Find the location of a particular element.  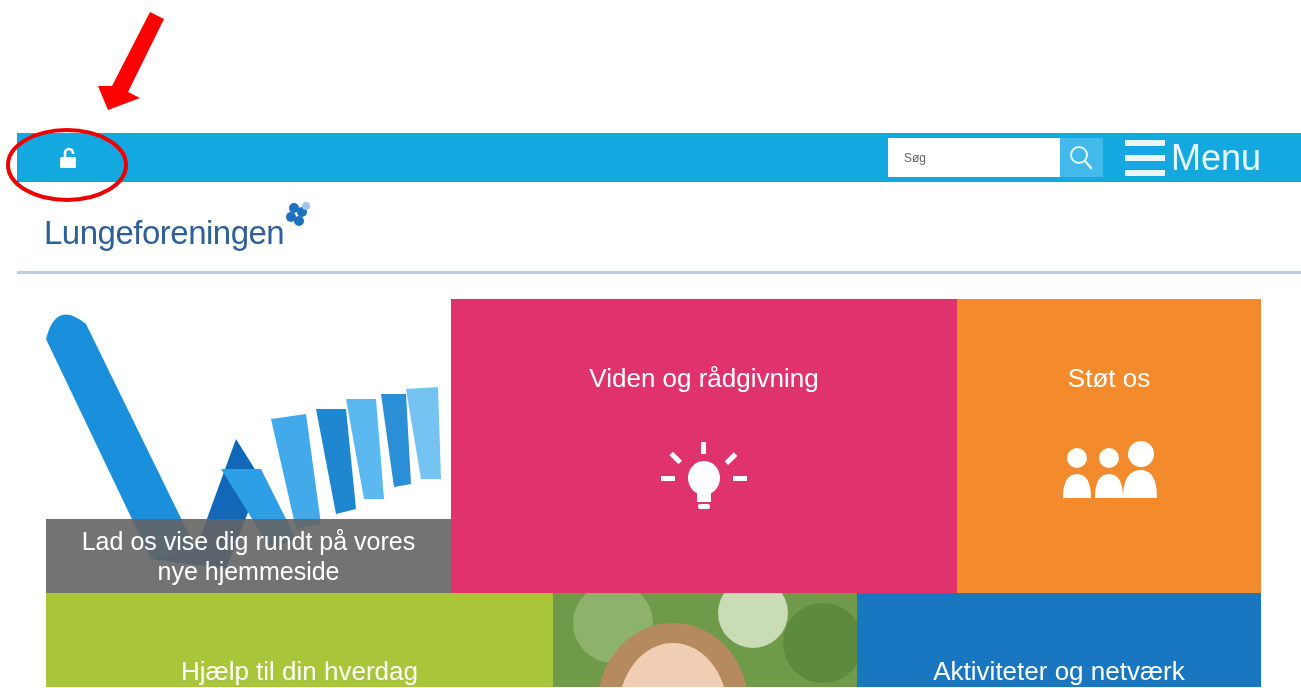

search-icon is located at coordinates (1081, 157).